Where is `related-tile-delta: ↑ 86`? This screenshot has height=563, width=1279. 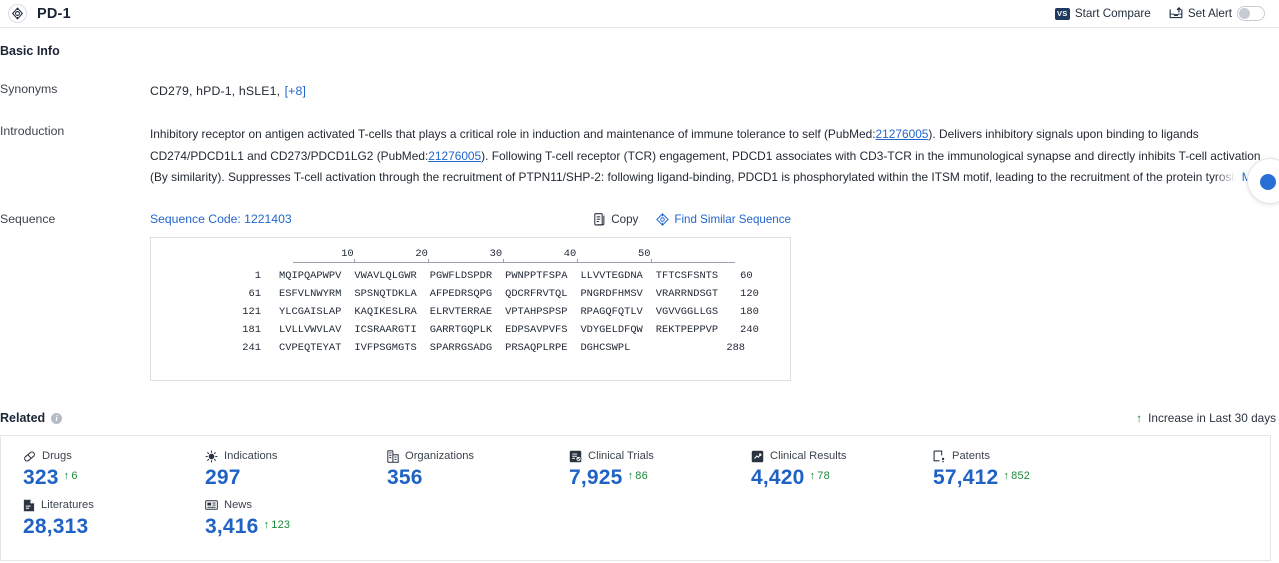
related-tile-delta: ↑ 86 is located at coordinates (638, 476).